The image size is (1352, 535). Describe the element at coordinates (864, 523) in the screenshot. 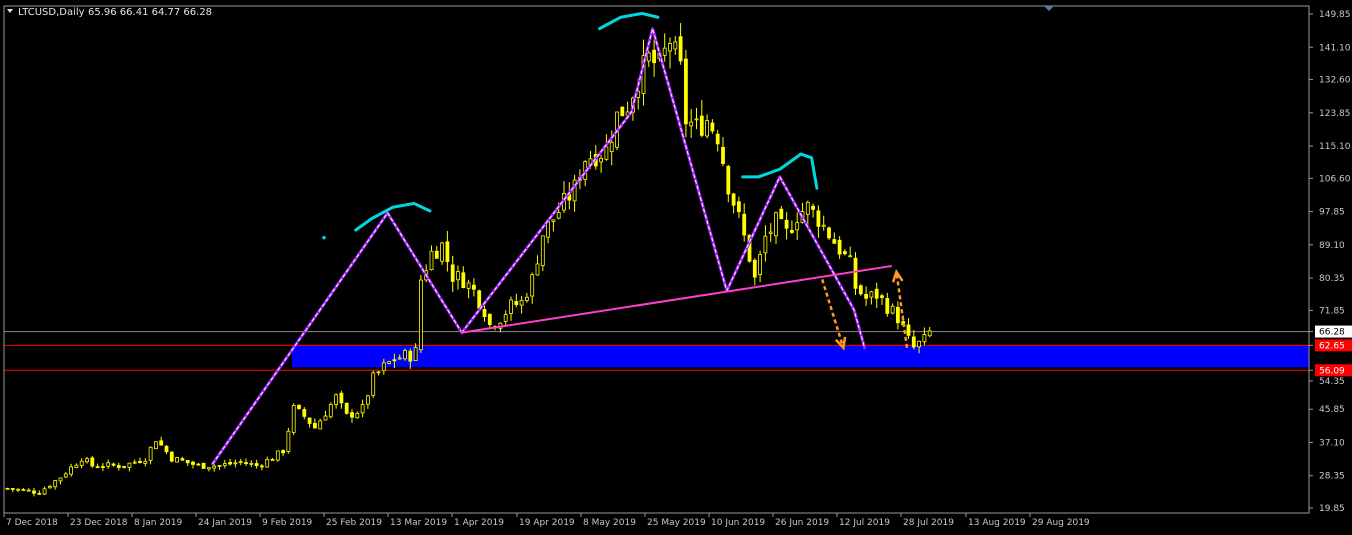

I see `x-tick-label: 12 Jul 2019` at that location.